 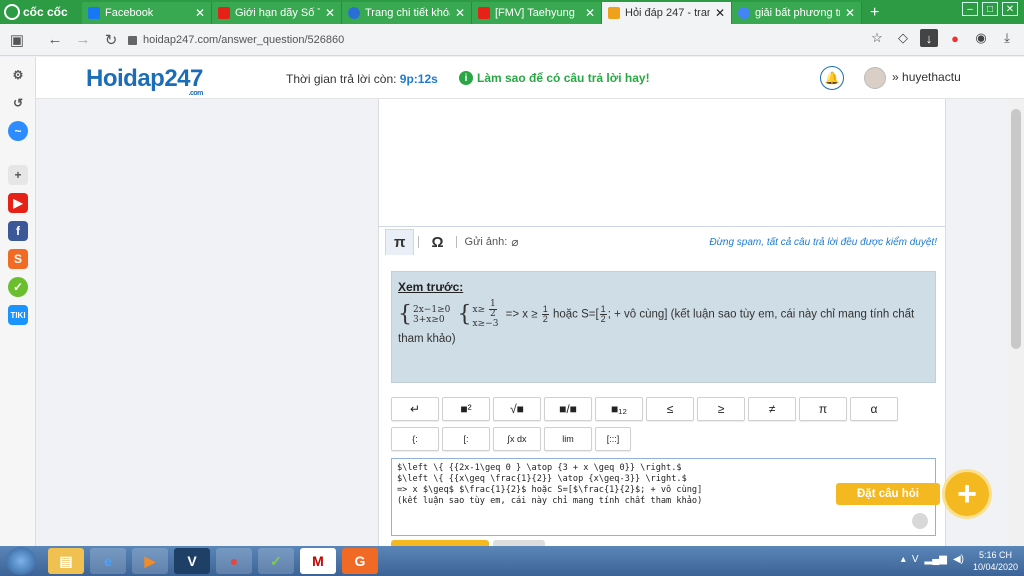 I want to click on bell-icon: 🔔, so click(x=832, y=78).